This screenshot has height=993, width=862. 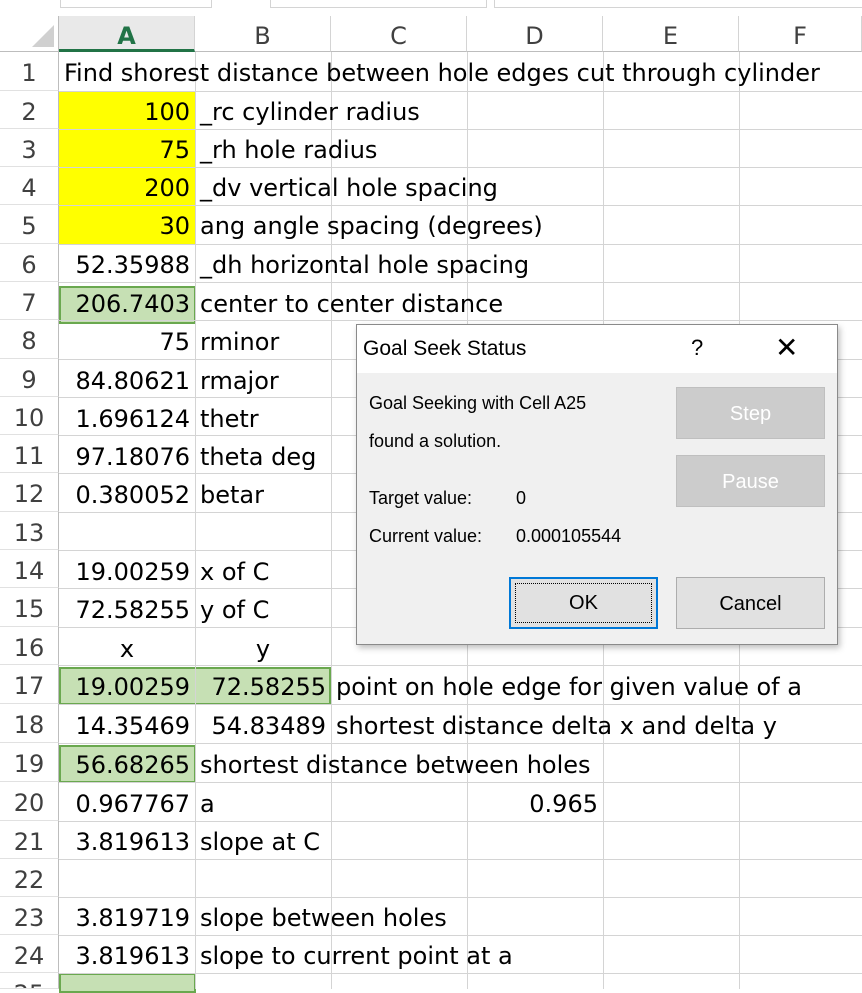 What do you see at coordinates (395, 765) in the screenshot?
I see `cell-b19: shortest distance between holes` at bounding box center [395, 765].